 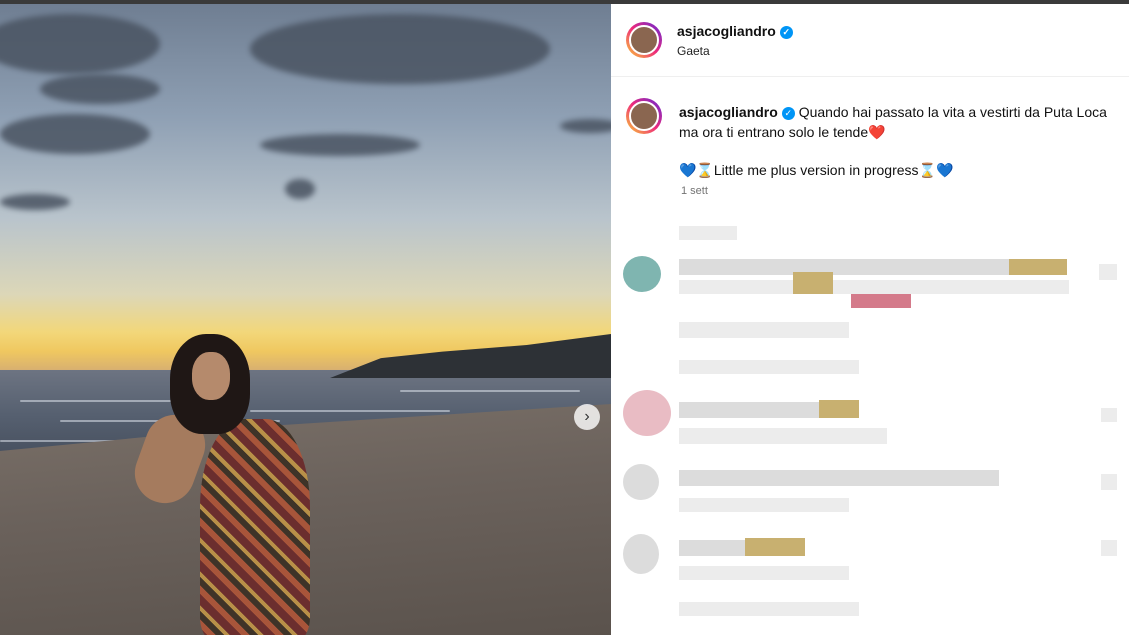 I want to click on author-username: asjacogliandro ✓, so click(x=735, y=31).